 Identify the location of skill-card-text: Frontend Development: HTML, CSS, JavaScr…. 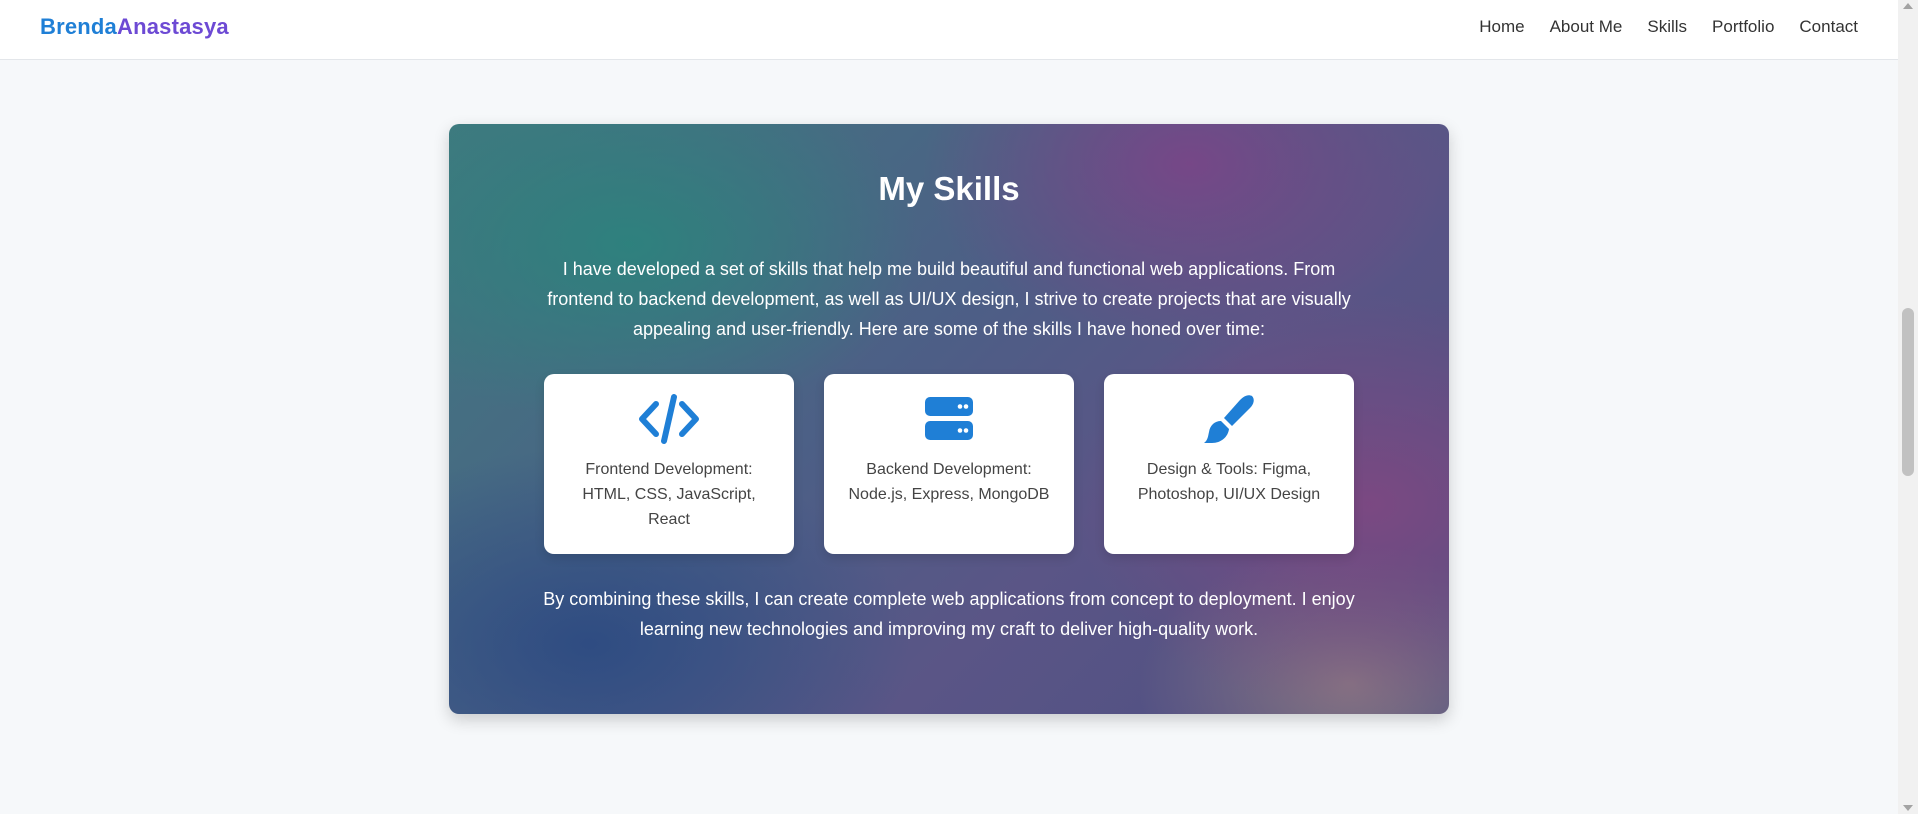
(669, 494).